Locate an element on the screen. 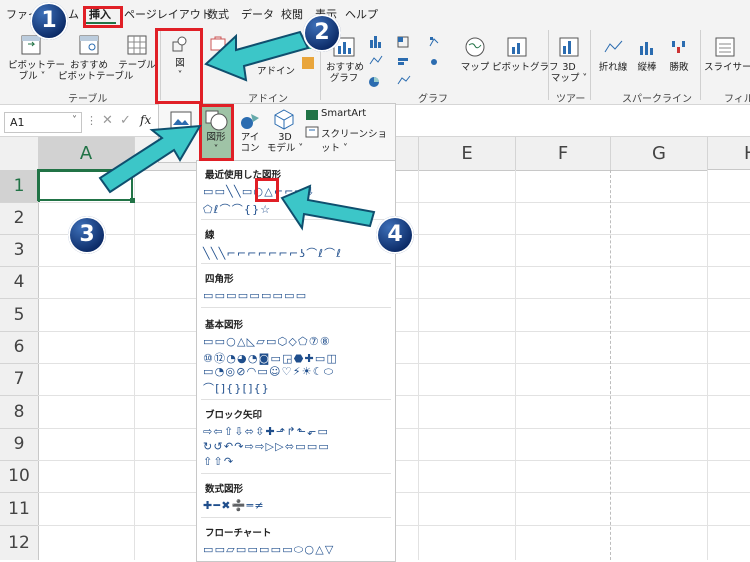  step-badge-1: 1 is located at coordinates (49, 21).